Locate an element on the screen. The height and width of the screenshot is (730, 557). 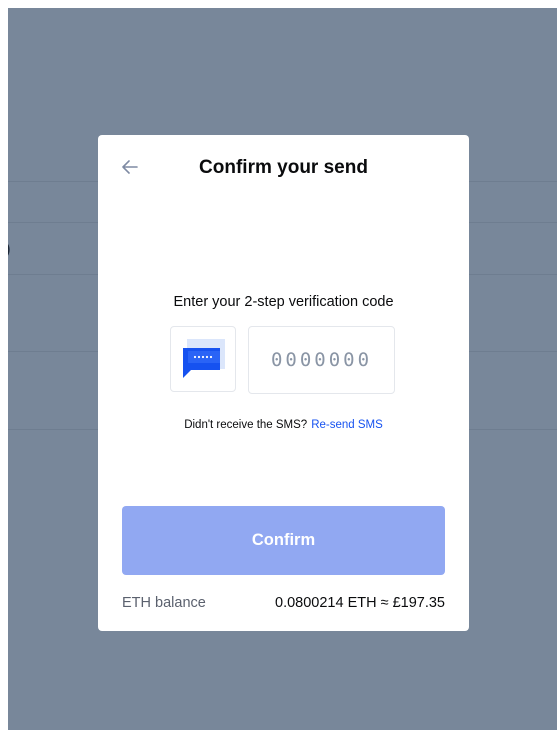
confirm-button: Confirm is located at coordinates (283, 540).